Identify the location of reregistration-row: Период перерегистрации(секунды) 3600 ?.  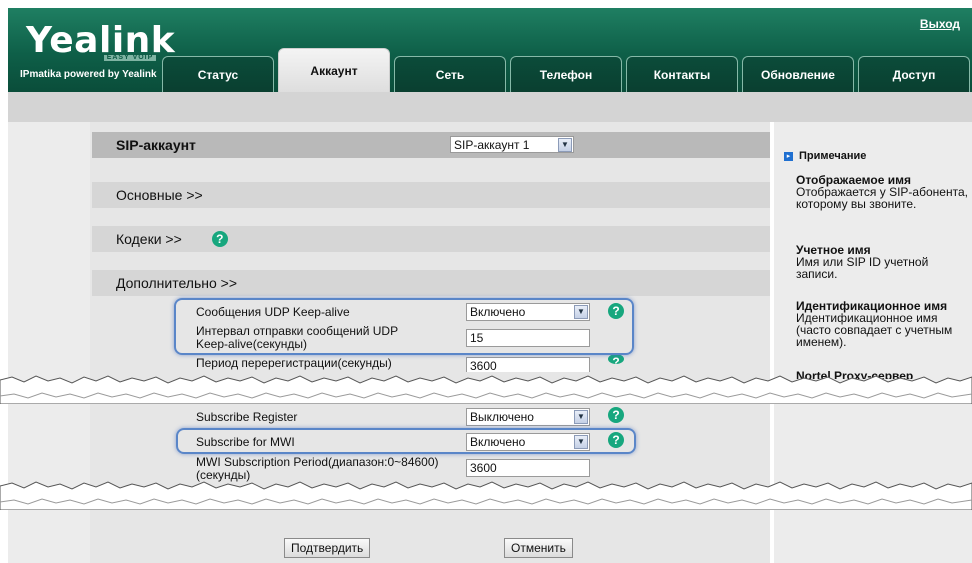
(430, 363).